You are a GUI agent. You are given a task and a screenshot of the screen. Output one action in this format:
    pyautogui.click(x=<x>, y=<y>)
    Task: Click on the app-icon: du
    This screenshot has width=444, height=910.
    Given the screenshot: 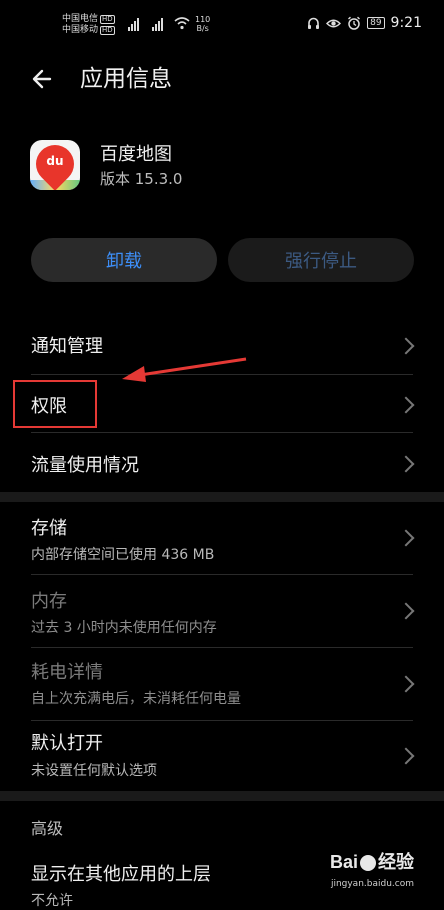 What is the action you would take?
    pyautogui.click(x=55, y=165)
    